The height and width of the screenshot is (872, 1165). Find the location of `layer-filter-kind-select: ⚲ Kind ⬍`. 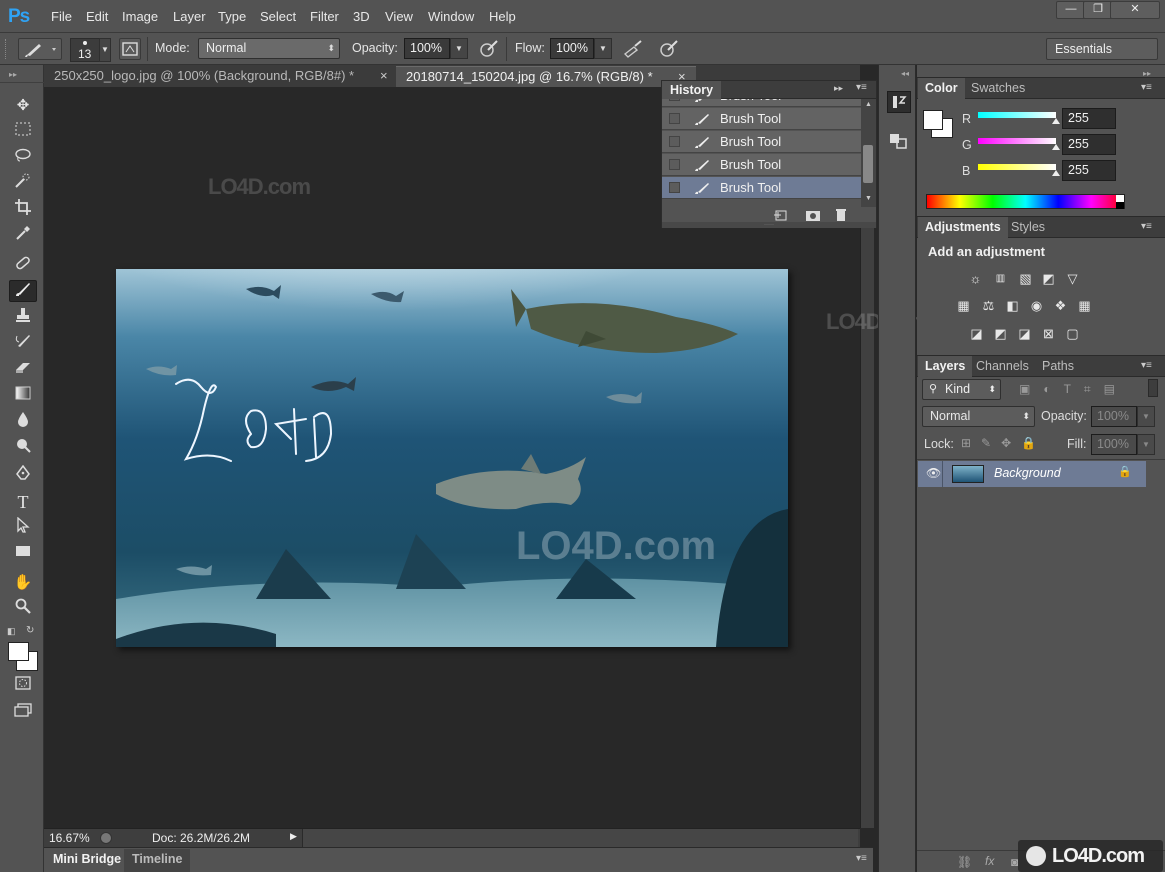

layer-filter-kind-select: ⚲ Kind ⬍ is located at coordinates (961, 389).